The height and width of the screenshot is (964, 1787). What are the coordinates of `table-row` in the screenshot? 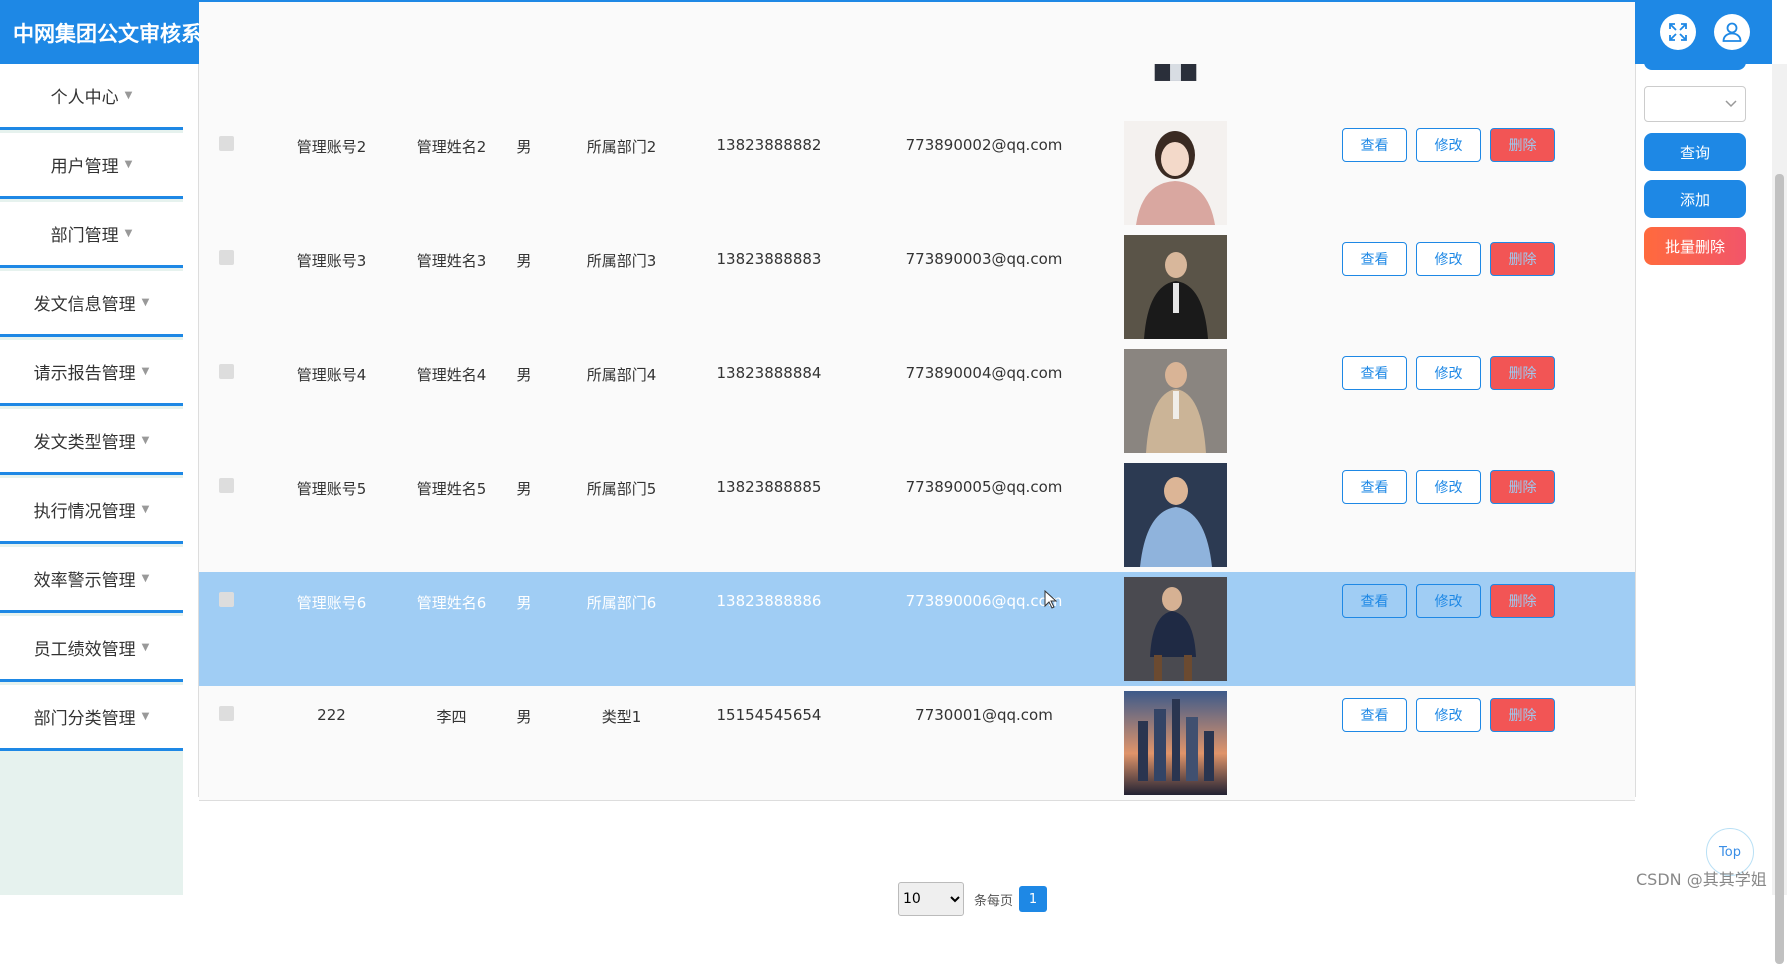 It's located at (917, 59).